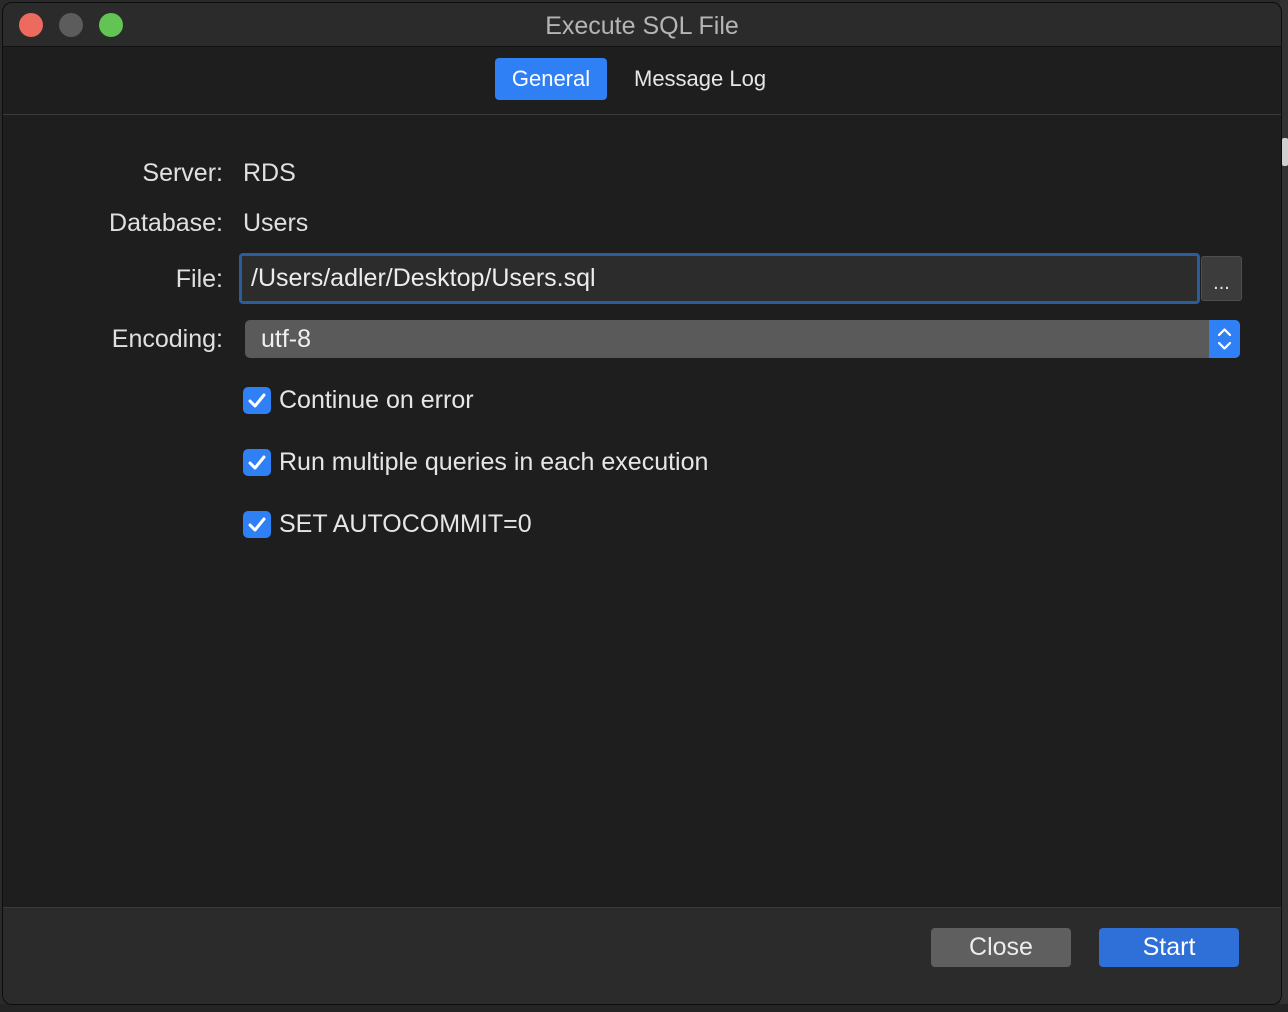 The height and width of the screenshot is (1012, 1288). Describe the element at coordinates (1285, 152) in the screenshot. I see `background-scrollbar` at that location.